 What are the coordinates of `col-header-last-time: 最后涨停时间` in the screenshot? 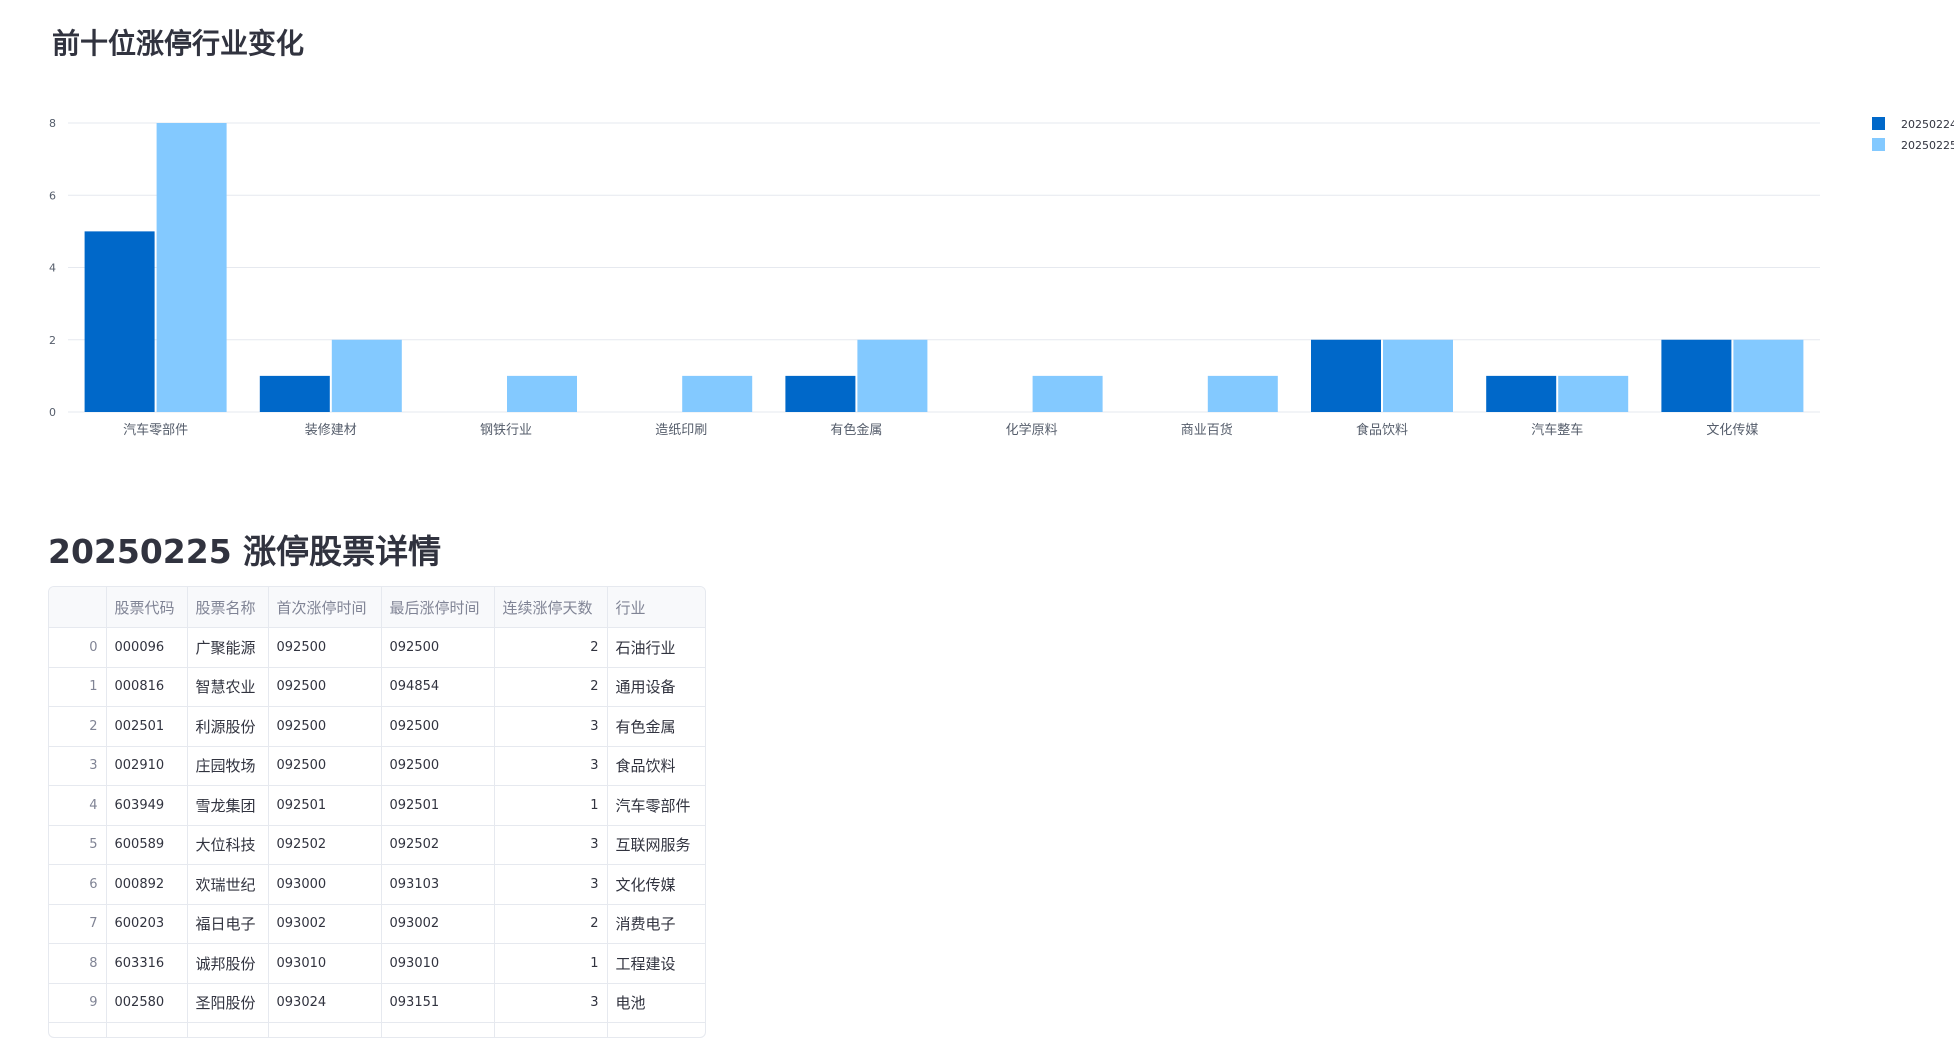 It's located at (438, 607).